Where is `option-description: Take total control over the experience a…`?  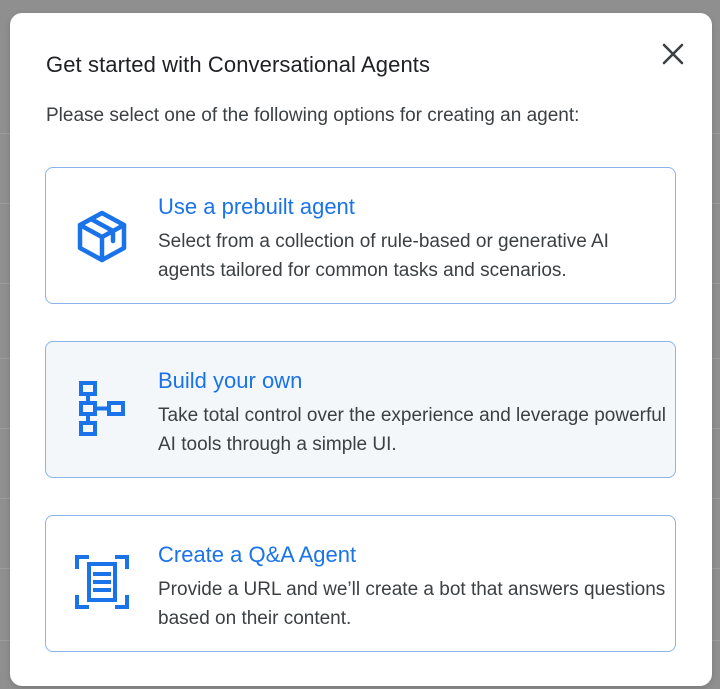 option-description: Take total control over the experience a… is located at coordinates (412, 430).